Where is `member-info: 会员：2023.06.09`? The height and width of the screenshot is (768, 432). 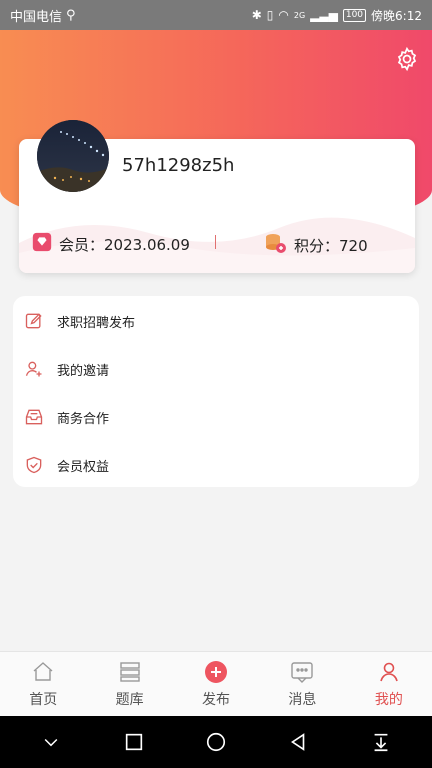 member-info: 会员：2023.06.09 is located at coordinates (110, 244).